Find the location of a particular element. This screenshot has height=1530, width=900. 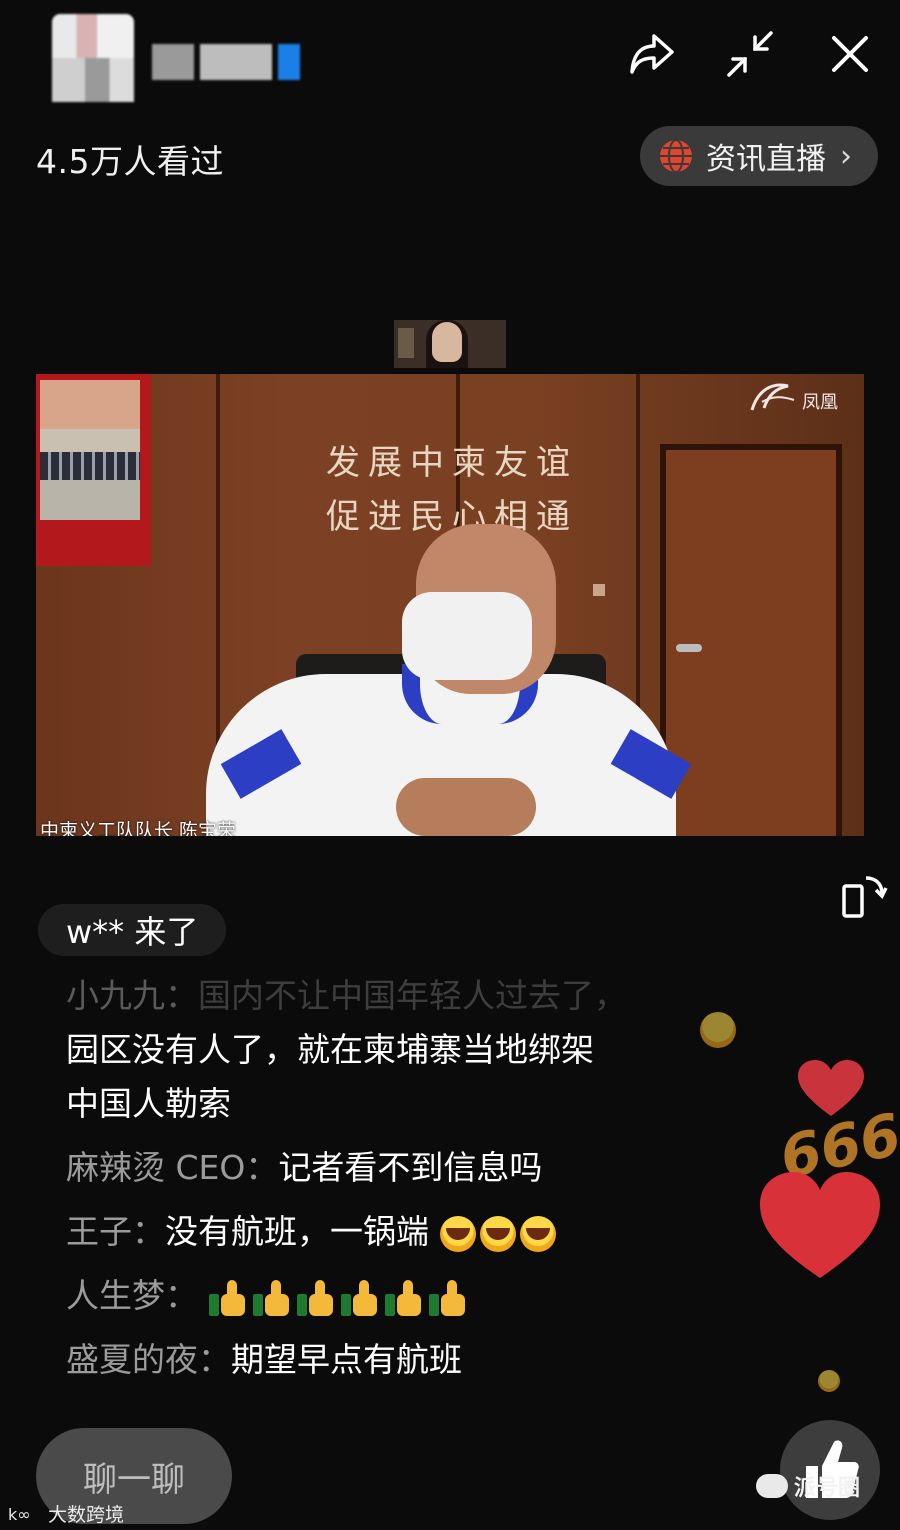

streamer-avatar is located at coordinates (93, 58).